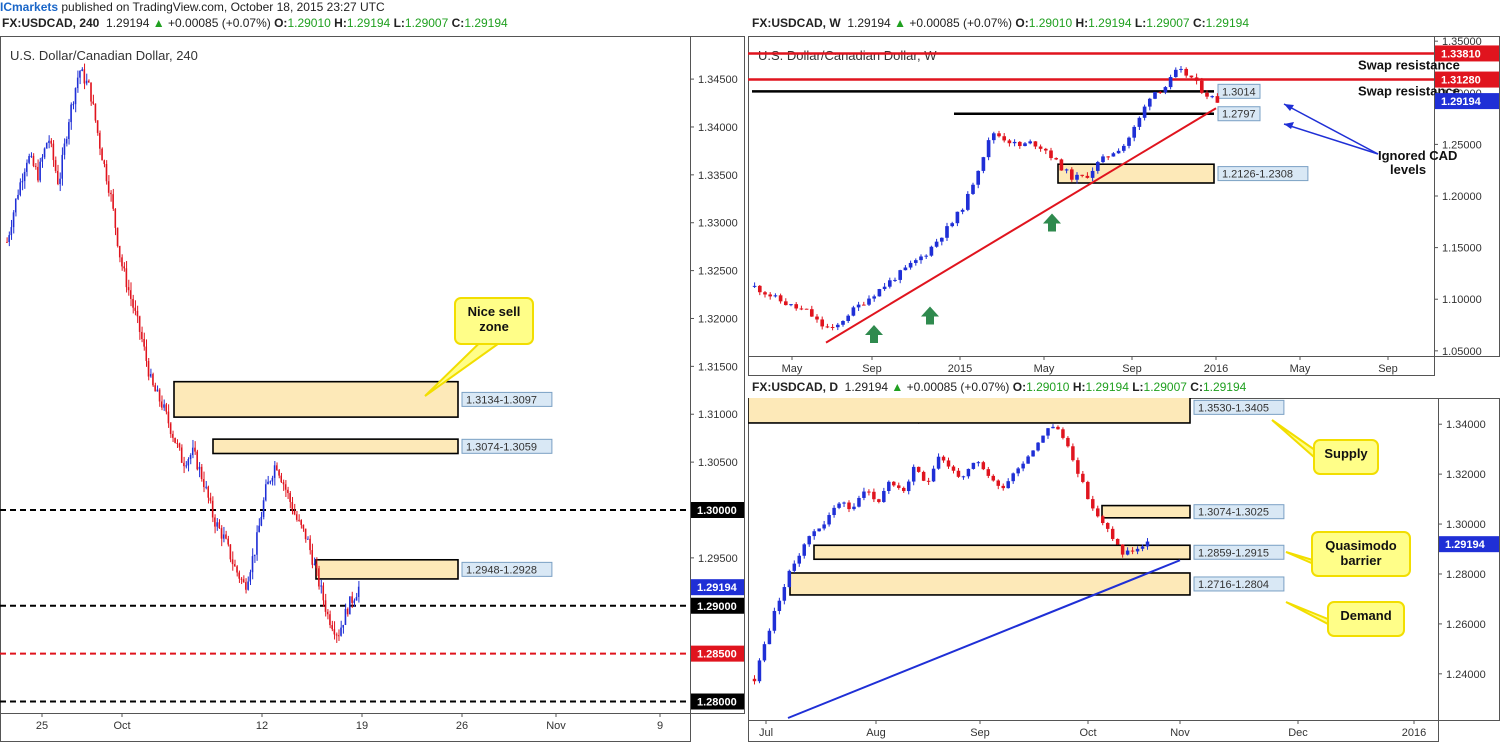  Describe the element at coordinates (104, 55) in the screenshot. I see `chart-title: U.S. Dollar/Canadian Dollar, 240` at that location.